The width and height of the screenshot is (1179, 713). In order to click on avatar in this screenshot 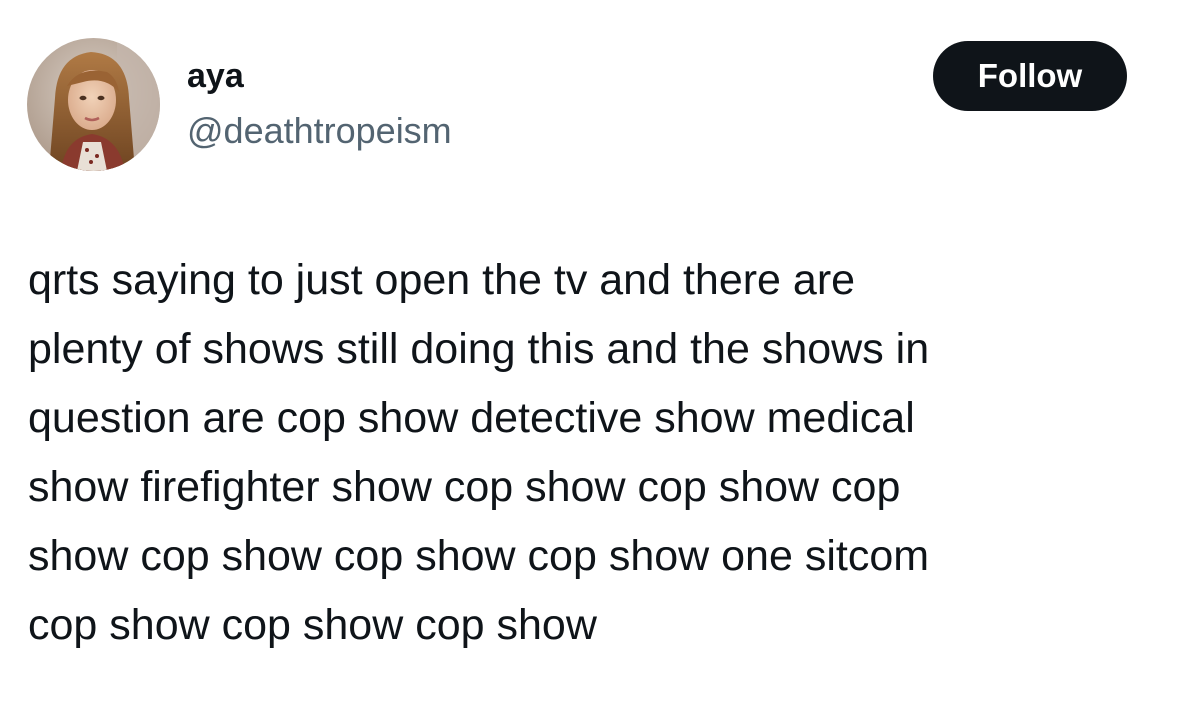, I will do `click(93, 104)`.